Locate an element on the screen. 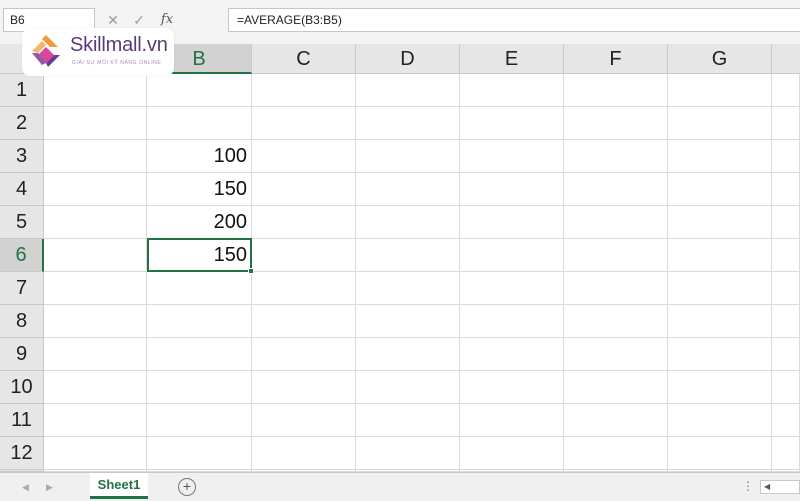 Image resolution: width=800 pixels, height=501 pixels. row-header-7: 7 is located at coordinates (22, 288).